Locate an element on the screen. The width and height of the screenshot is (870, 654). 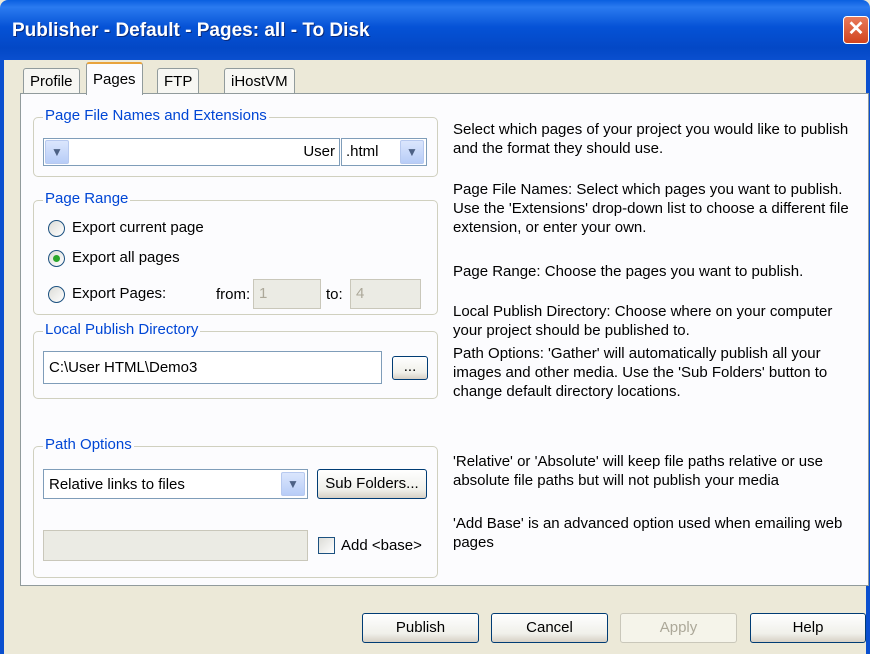
base-url-field is located at coordinates (175, 545).